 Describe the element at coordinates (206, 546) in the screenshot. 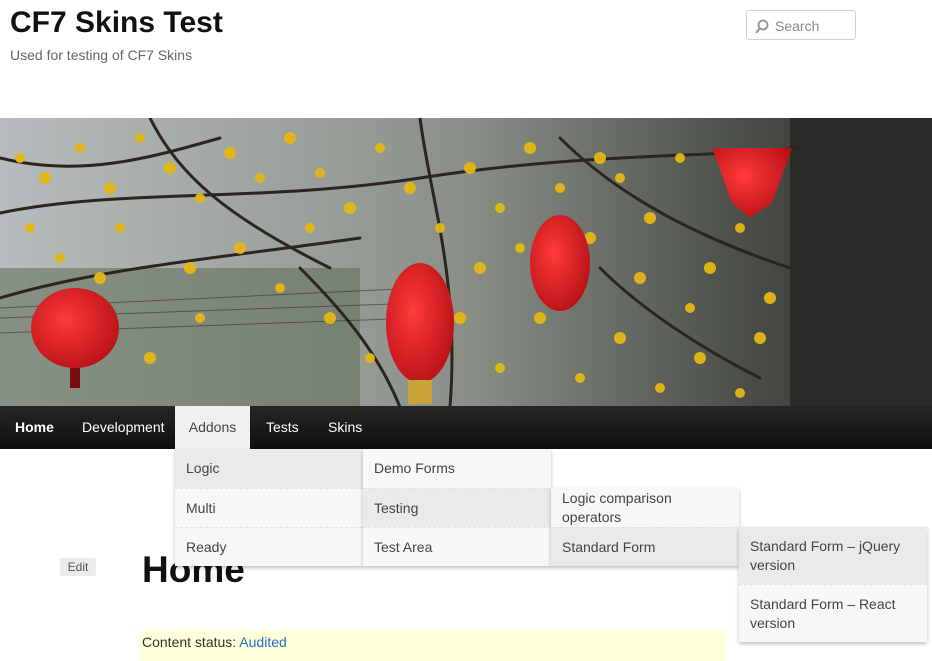

I see `menu-item-label: Ready` at that location.